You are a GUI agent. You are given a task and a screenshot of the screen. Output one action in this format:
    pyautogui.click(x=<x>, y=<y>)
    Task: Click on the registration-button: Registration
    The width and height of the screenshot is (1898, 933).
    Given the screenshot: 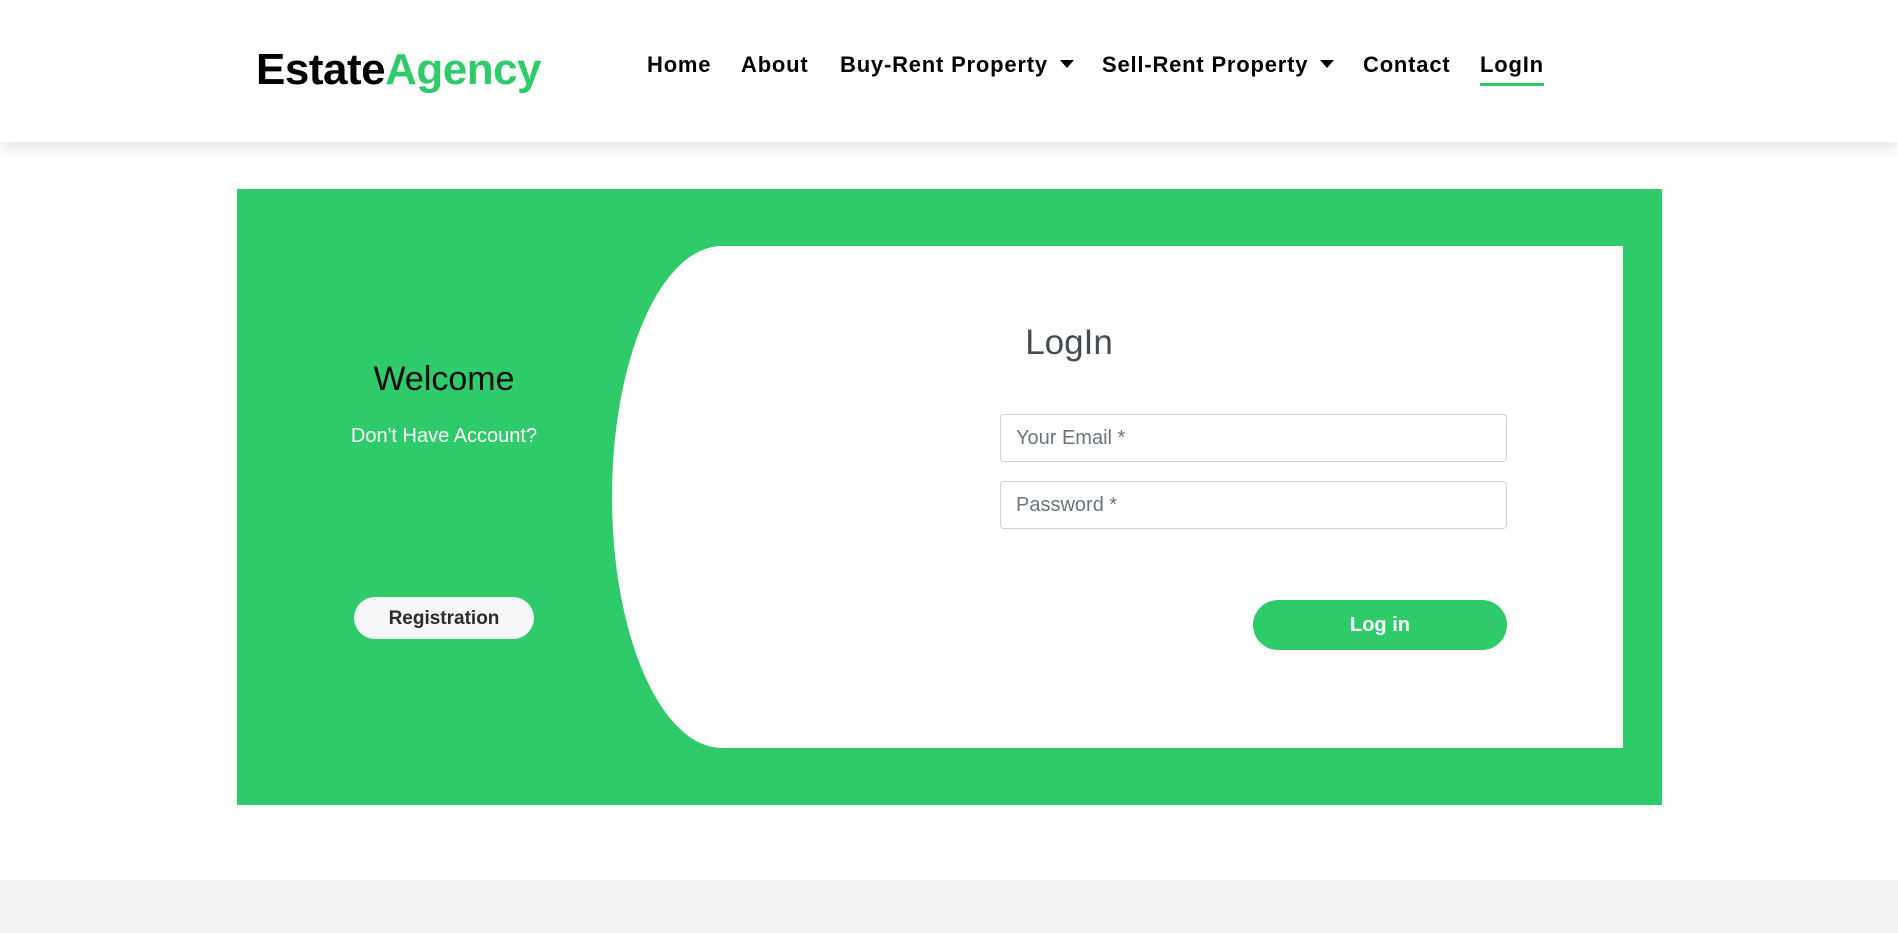 What is the action you would take?
    pyautogui.click(x=444, y=618)
    